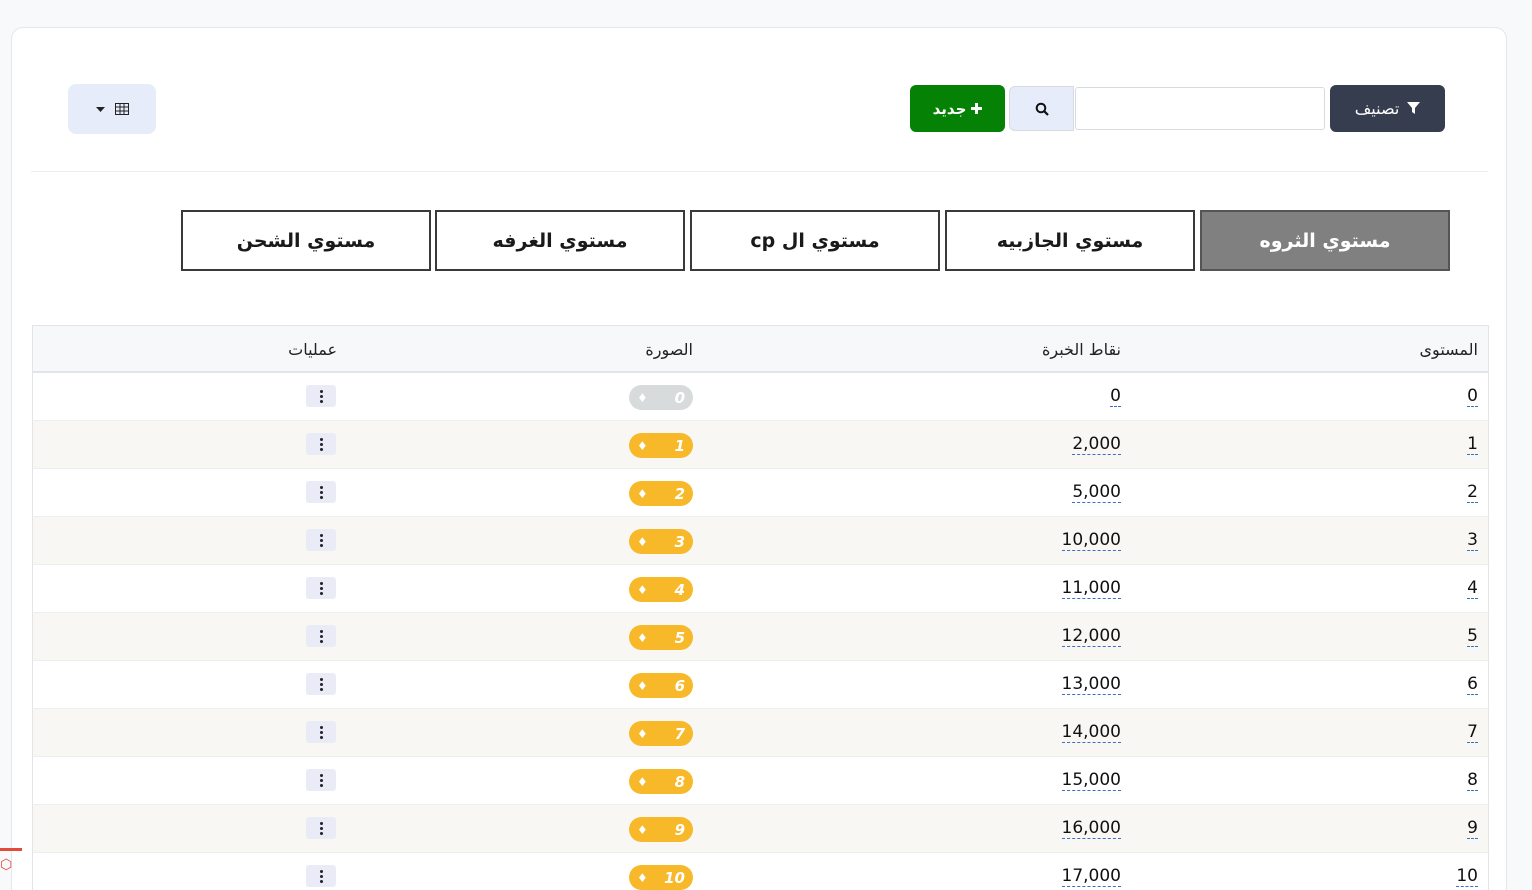 This screenshot has width=1532, height=890. What do you see at coordinates (1070, 240) in the screenshot?
I see `tab-charm-level: مستوي الجازبيه` at bounding box center [1070, 240].